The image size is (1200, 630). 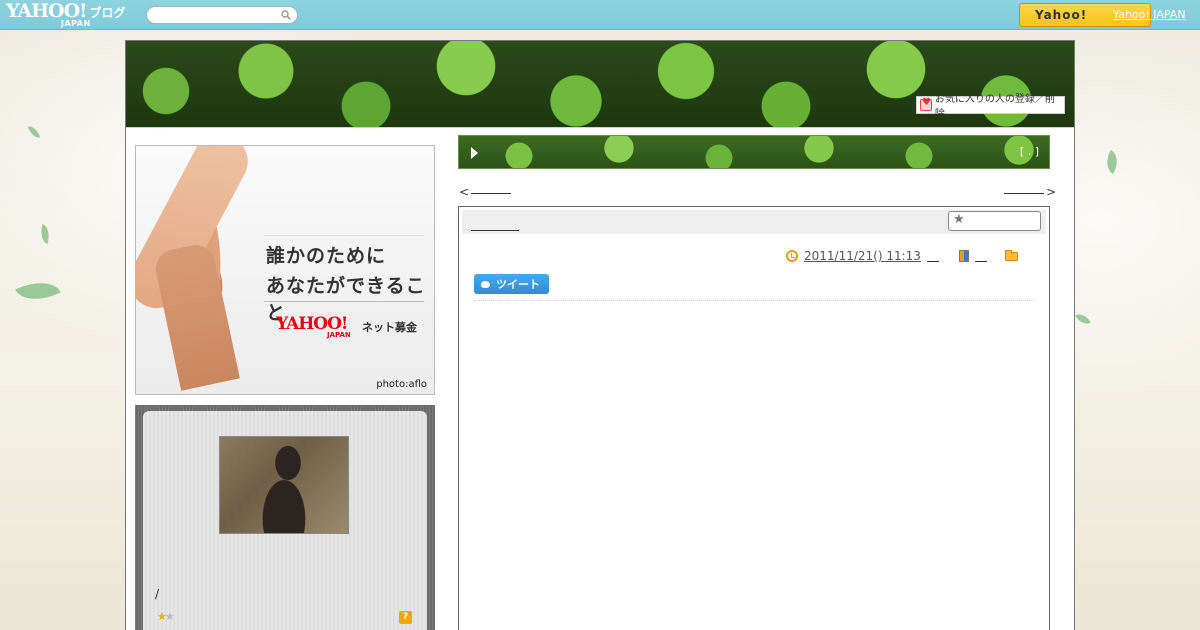 I want to click on date-link-underline, so click(x=932, y=256).